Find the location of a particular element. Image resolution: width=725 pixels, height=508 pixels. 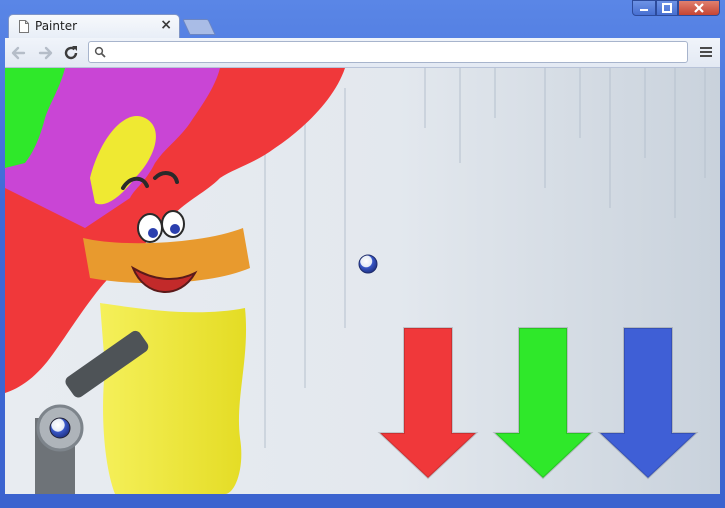

minimize-icon is located at coordinates (644, 10).